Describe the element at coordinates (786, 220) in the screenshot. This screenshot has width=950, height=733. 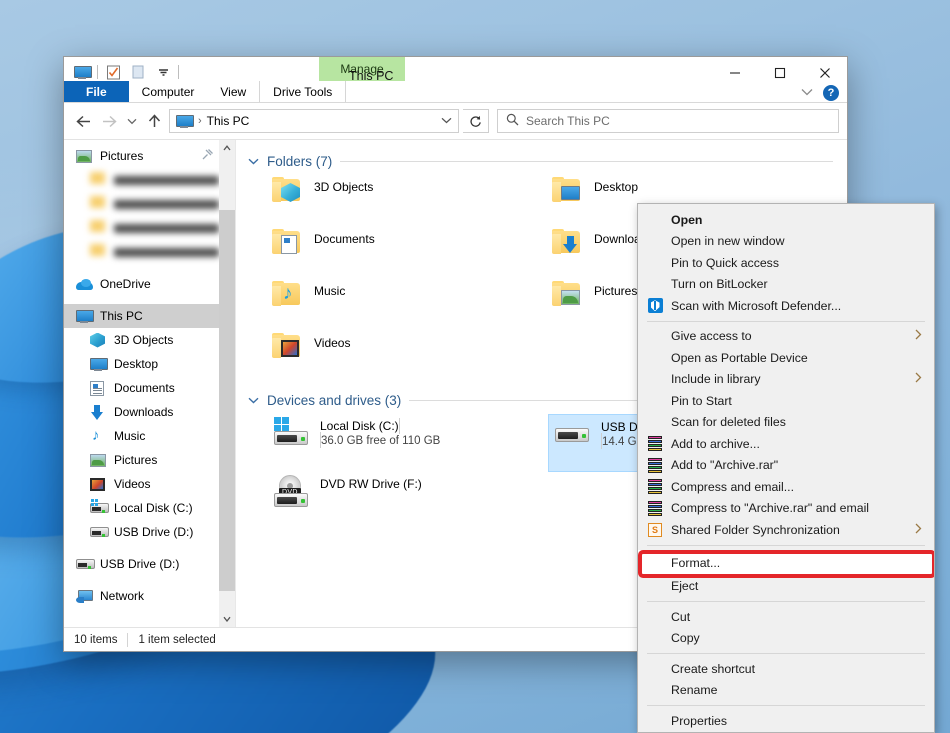
I see `menu-item-open: Open` at that location.